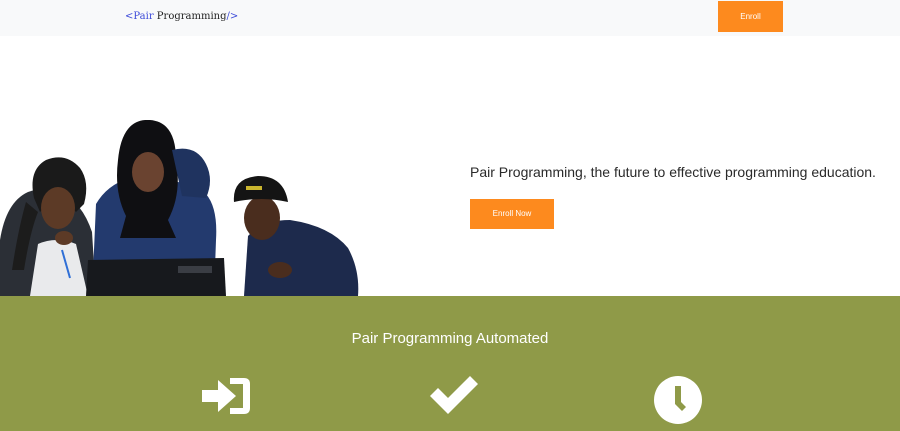 This screenshot has width=900, height=431. Describe the element at coordinates (143, 16) in the screenshot. I see `brand-pair: Pair` at that location.